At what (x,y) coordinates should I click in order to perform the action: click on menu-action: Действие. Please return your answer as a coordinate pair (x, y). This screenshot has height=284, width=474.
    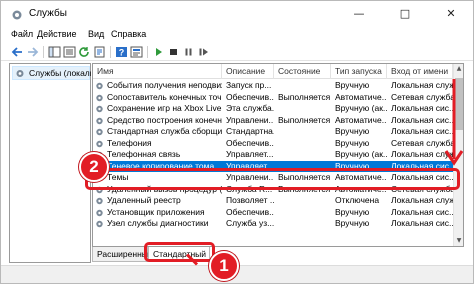
    Looking at the image, I should click on (57, 34).